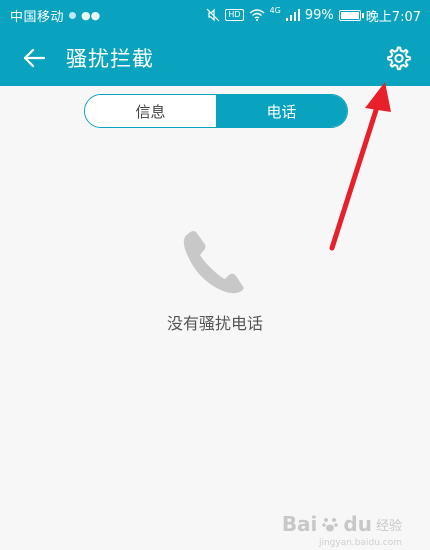 This screenshot has width=430, height=550. Describe the element at coordinates (330, 525) in the screenshot. I see `paw-icon` at that location.